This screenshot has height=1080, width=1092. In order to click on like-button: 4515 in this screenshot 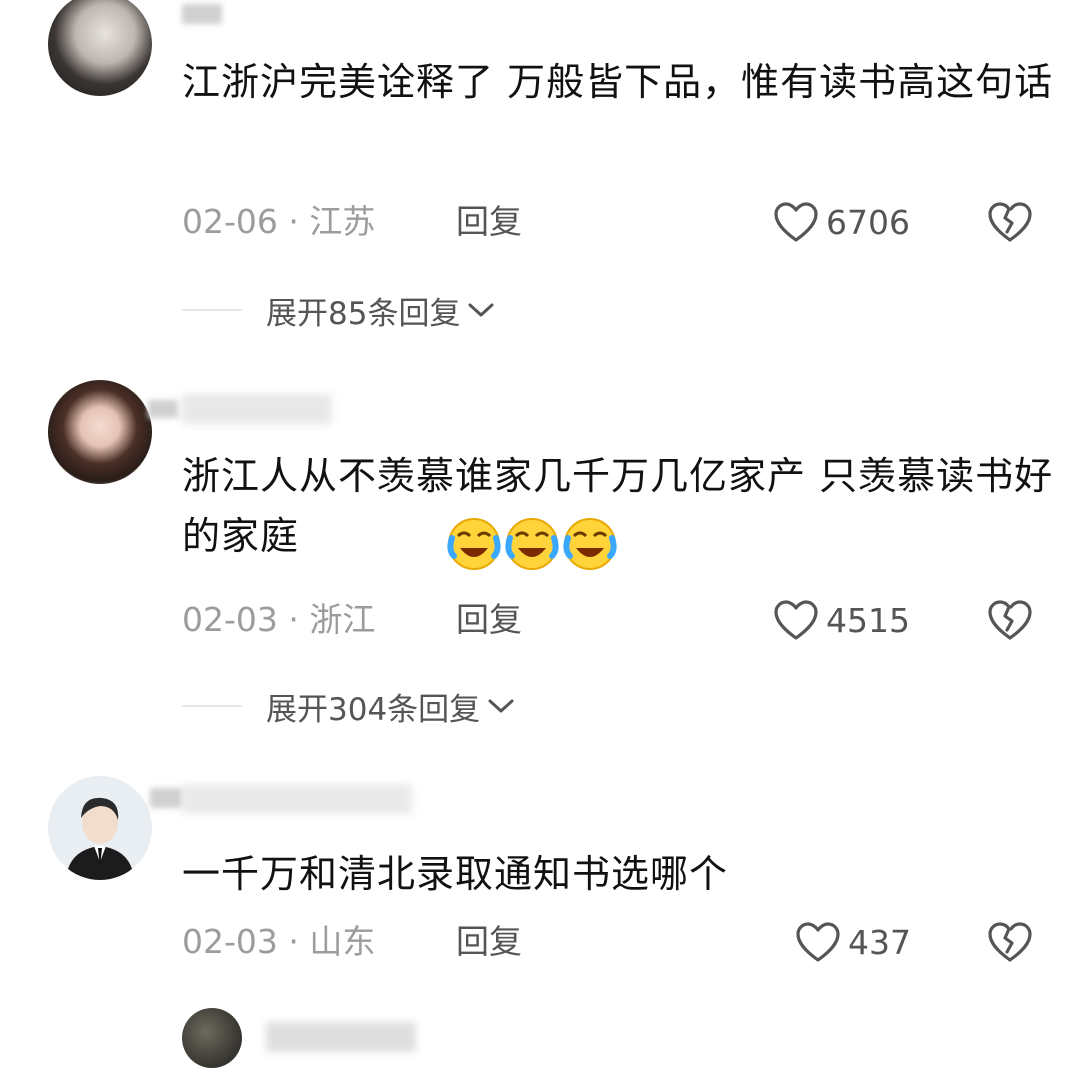, I will do `click(841, 620)`.